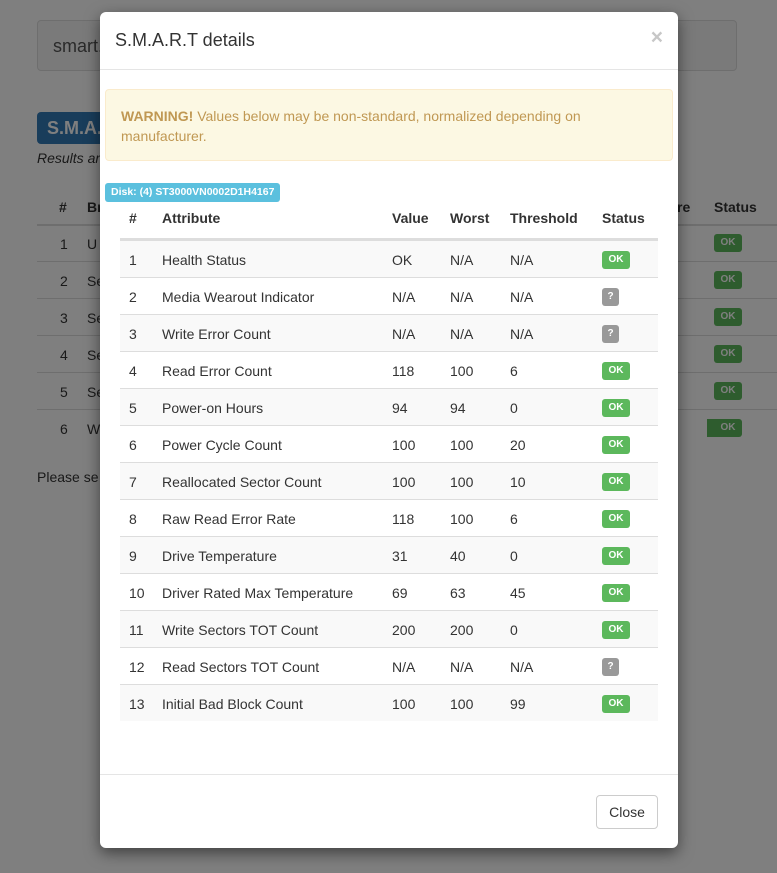 The image size is (777, 873). Describe the element at coordinates (204, 260) in the screenshot. I see `row-attribute: Health Status` at that location.